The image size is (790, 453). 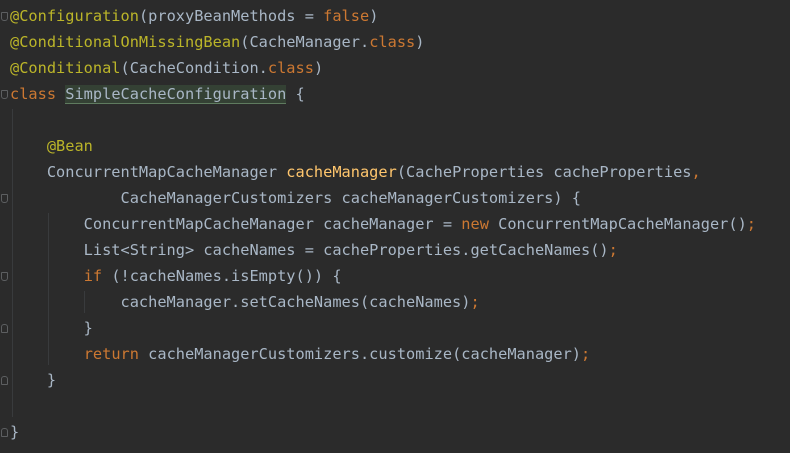 I want to click on code-line: cacheManager.setCacheNames(cacheNames);, so click(x=245, y=302).